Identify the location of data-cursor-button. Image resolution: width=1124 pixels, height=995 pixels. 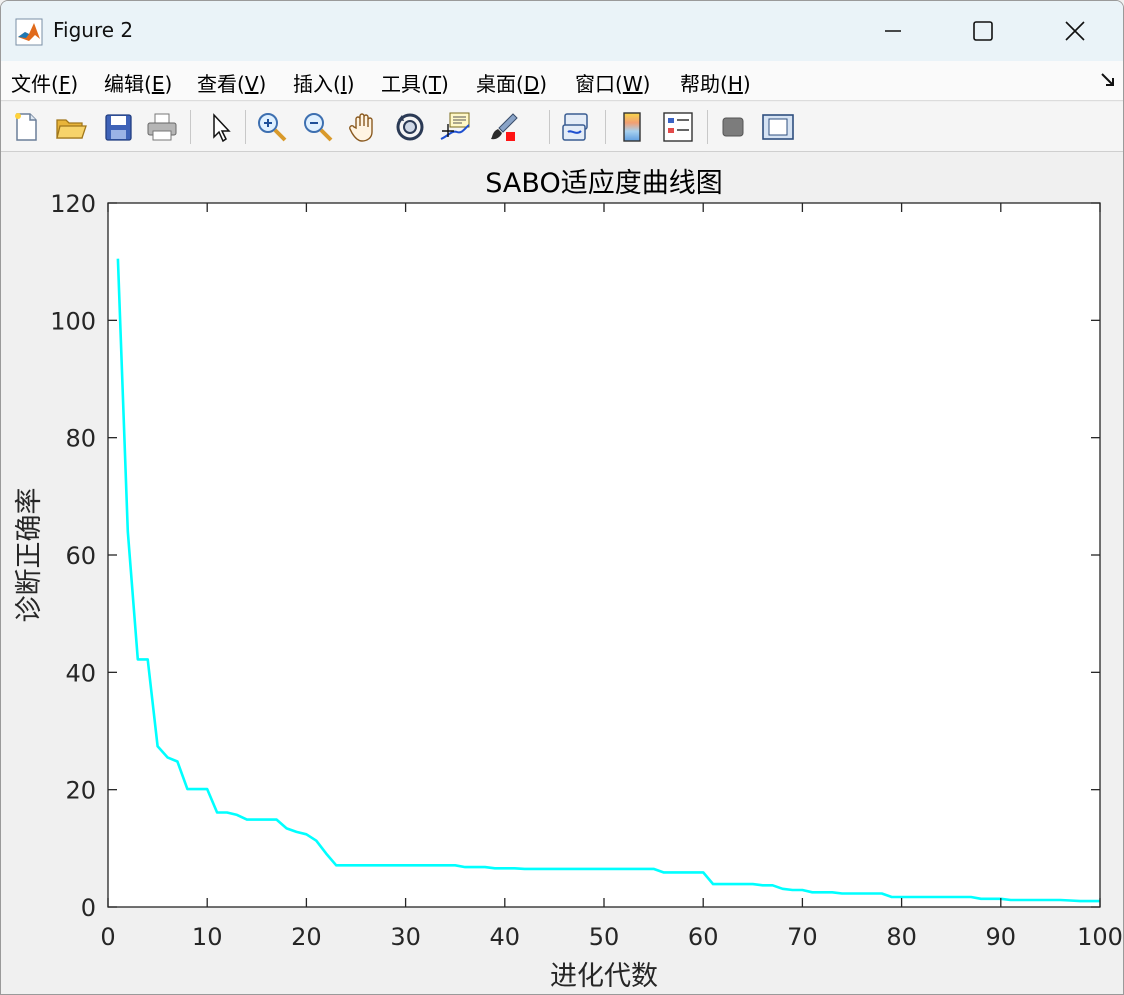
(455, 127).